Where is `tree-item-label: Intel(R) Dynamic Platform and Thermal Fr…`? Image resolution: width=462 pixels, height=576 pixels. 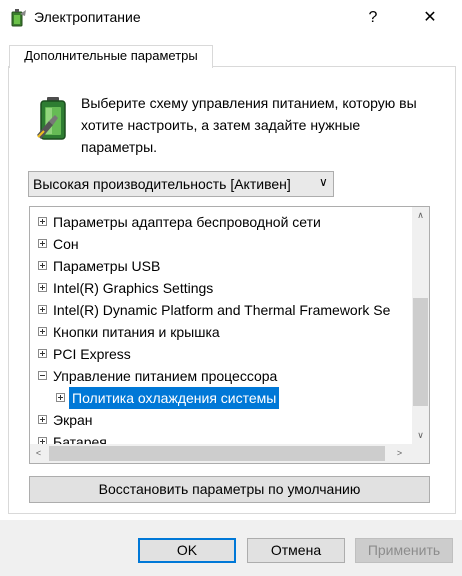 tree-item-label: Intel(R) Dynamic Platform and Thermal Fr… is located at coordinates (222, 310).